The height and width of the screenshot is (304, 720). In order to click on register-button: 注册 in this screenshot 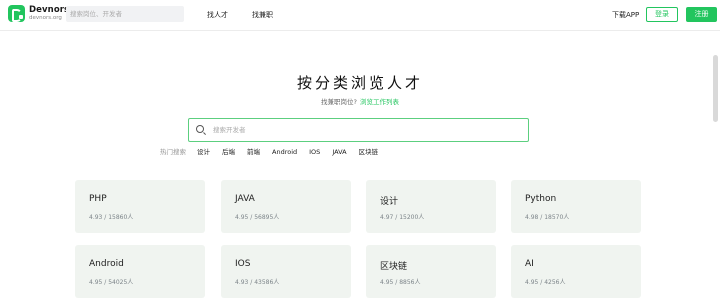, I will do `click(701, 14)`.